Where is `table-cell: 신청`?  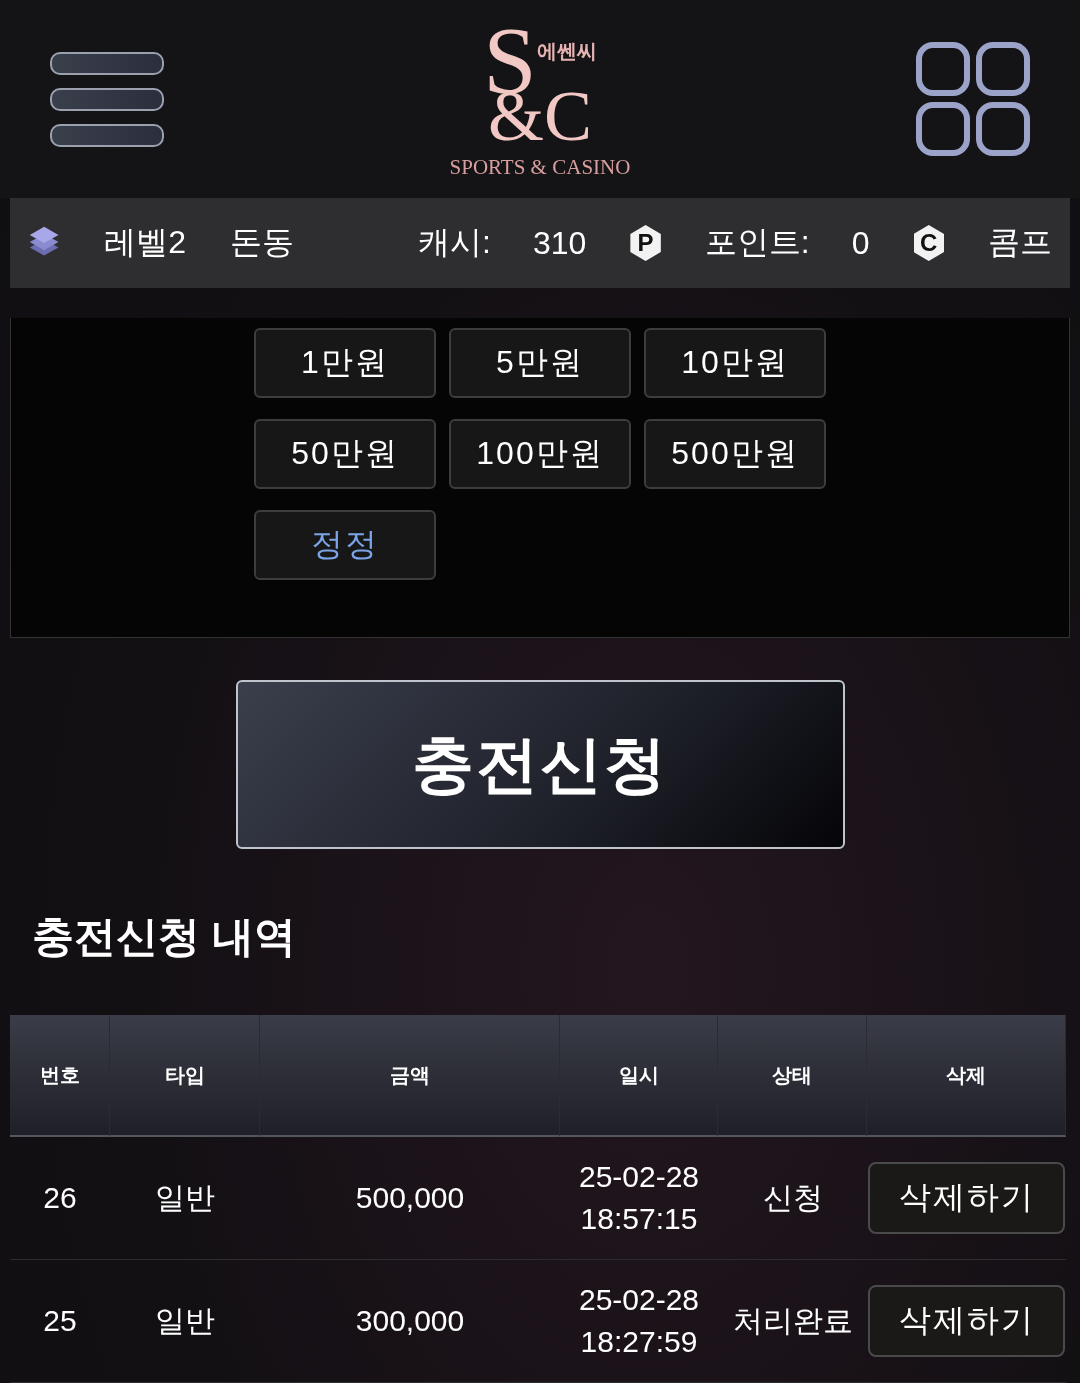
table-cell: 신청 is located at coordinates (792, 1198).